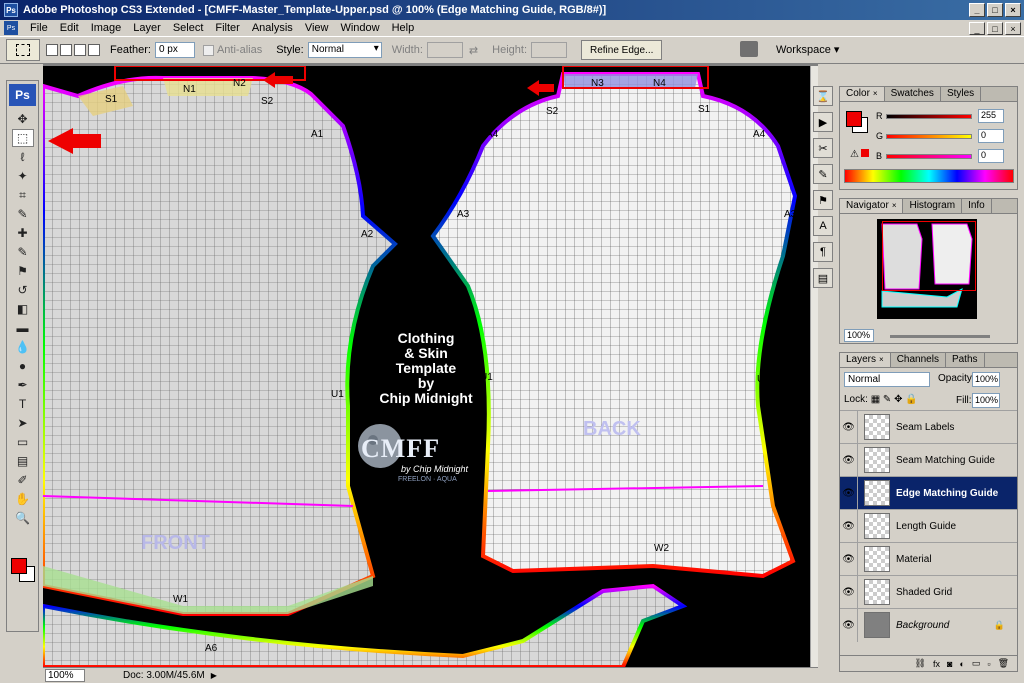  Describe the element at coordinates (23, 404) in the screenshot. I see `type-icon: T` at that location.